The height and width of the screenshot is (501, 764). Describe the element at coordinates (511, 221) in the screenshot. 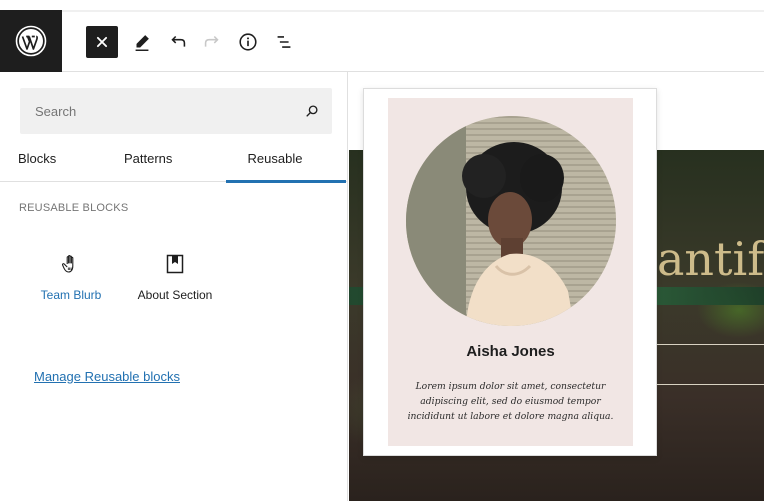

I see `profile-photo` at that location.